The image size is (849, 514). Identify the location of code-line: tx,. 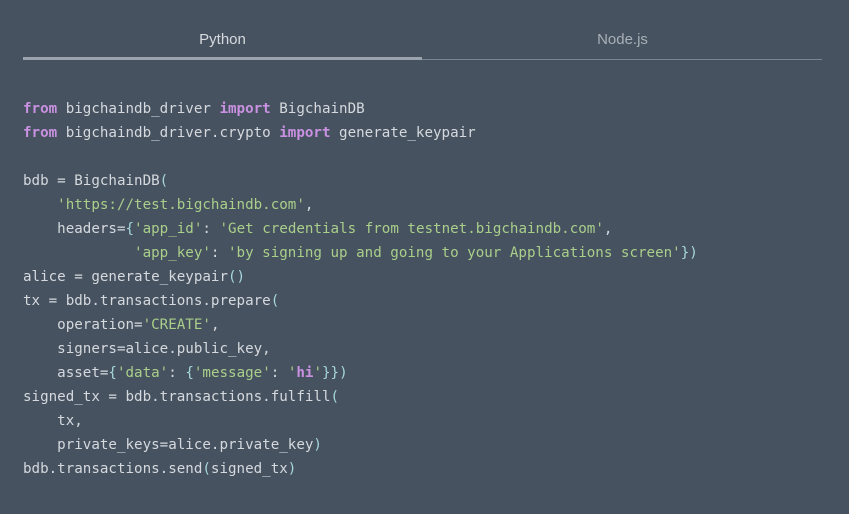
(423, 421).